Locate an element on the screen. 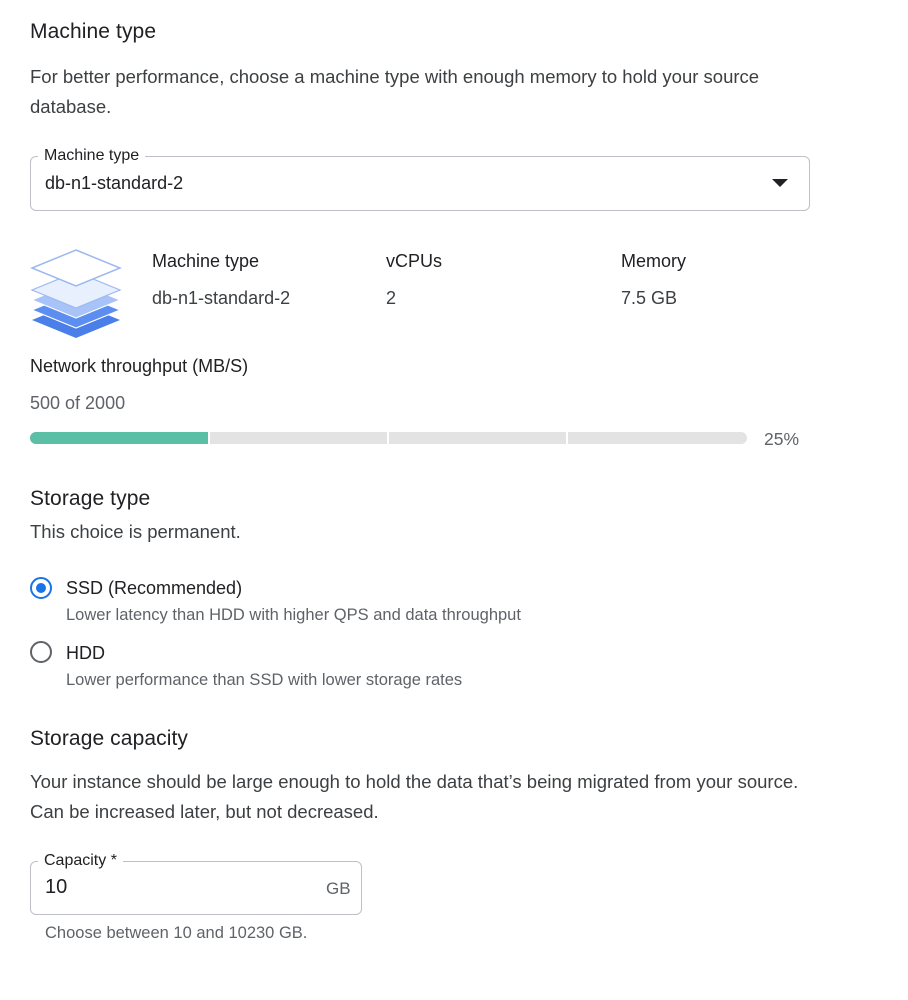  hdd-radio is located at coordinates (41, 652).